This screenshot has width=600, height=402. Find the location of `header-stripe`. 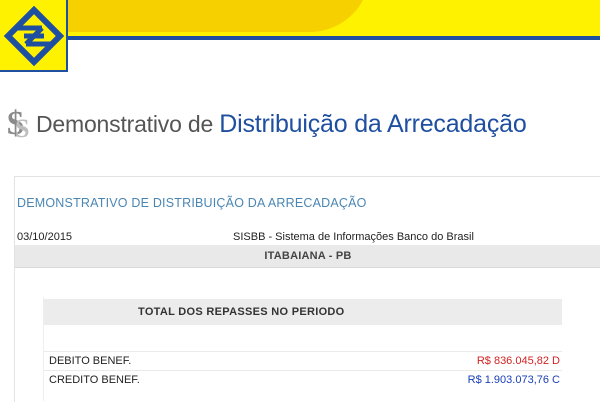

header-stripe is located at coordinates (300, 38).